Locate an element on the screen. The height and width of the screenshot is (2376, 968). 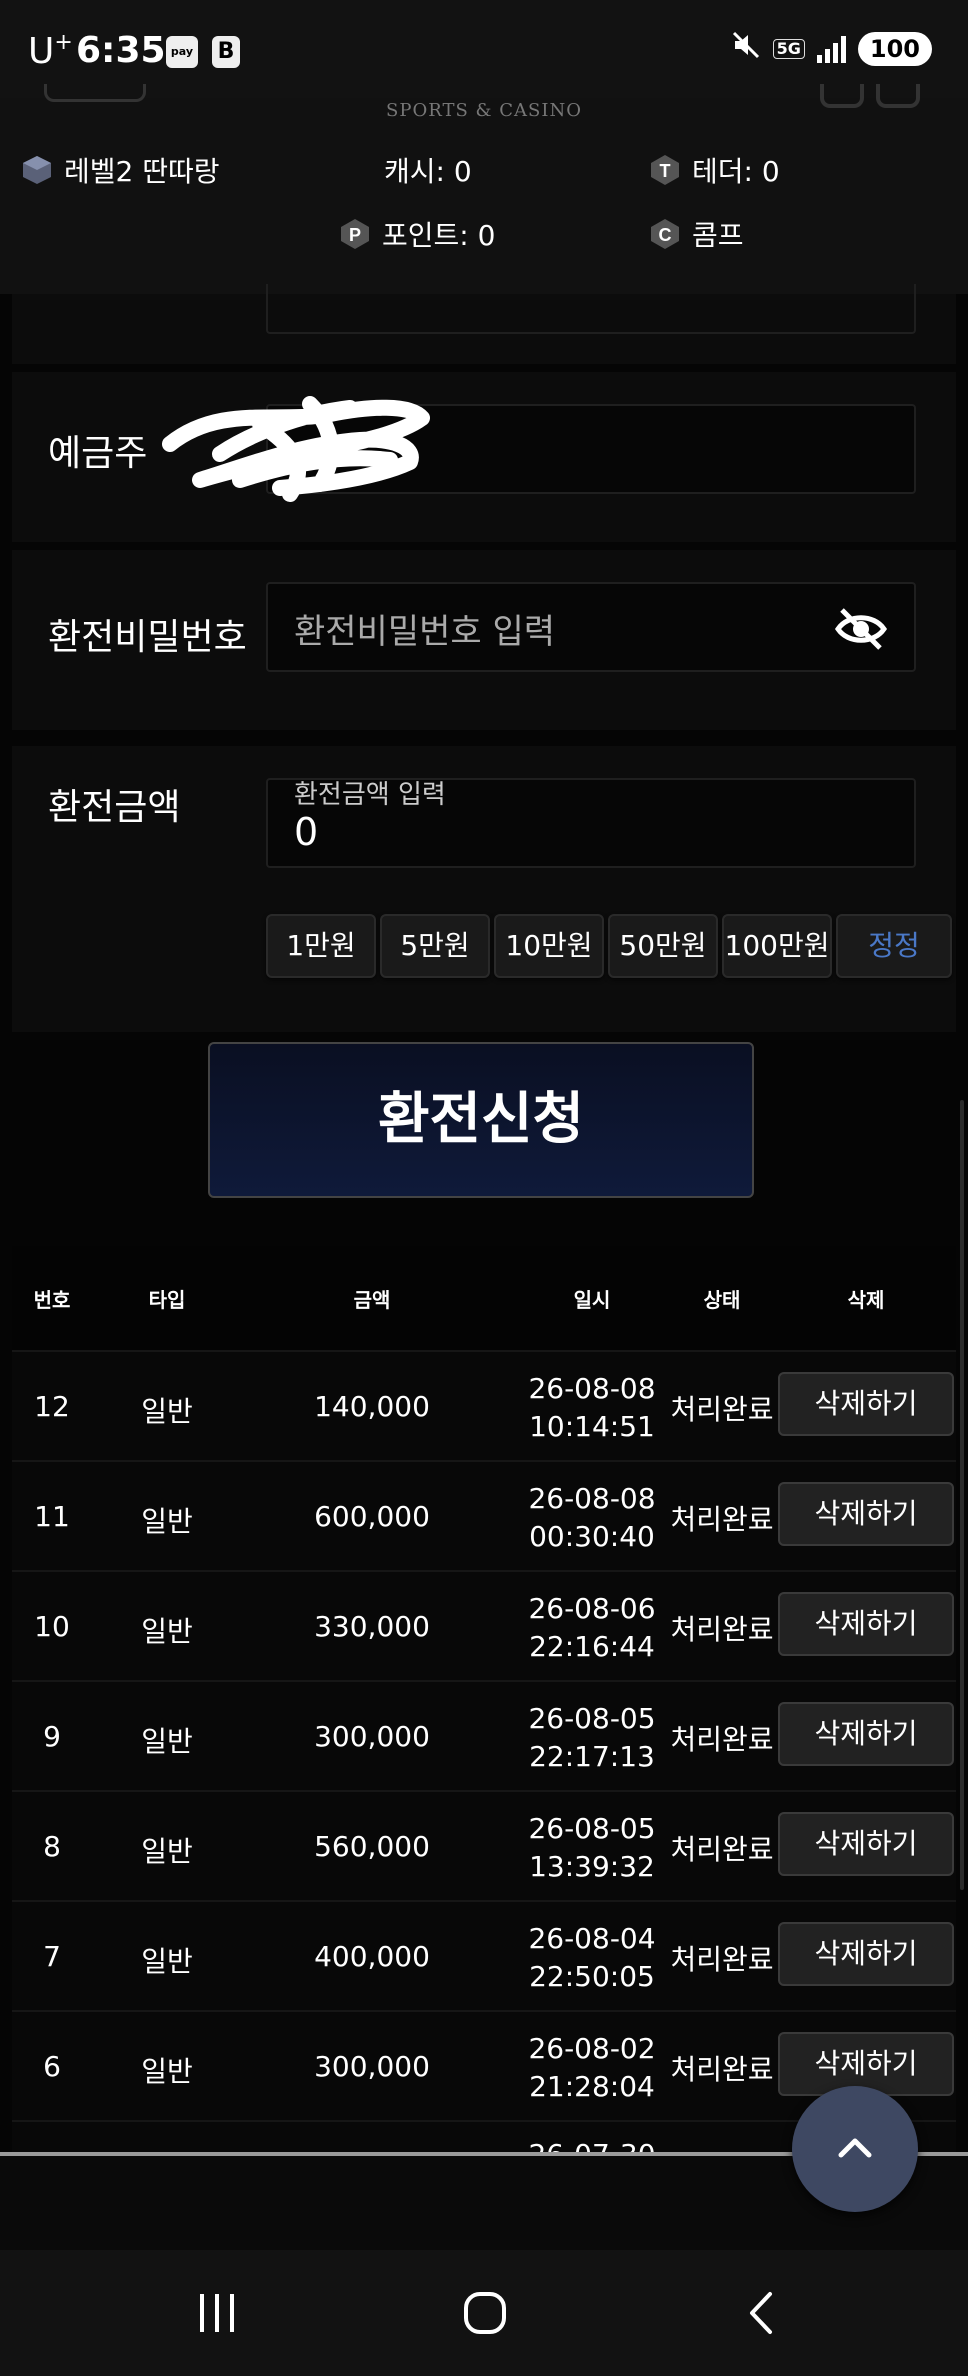
battery-icon: 100 is located at coordinates (894, 49).